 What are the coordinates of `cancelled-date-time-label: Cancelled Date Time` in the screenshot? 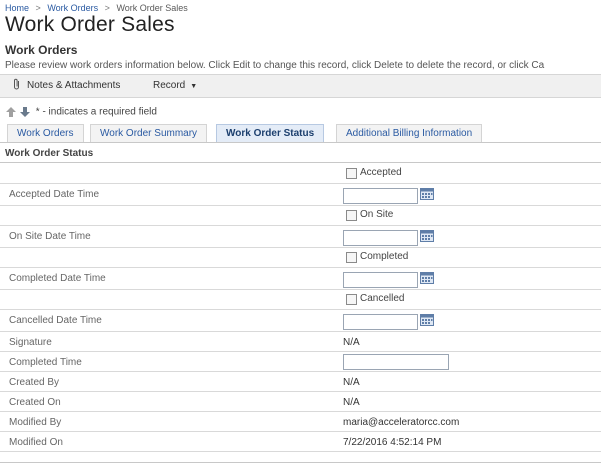 It's located at (55, 320).